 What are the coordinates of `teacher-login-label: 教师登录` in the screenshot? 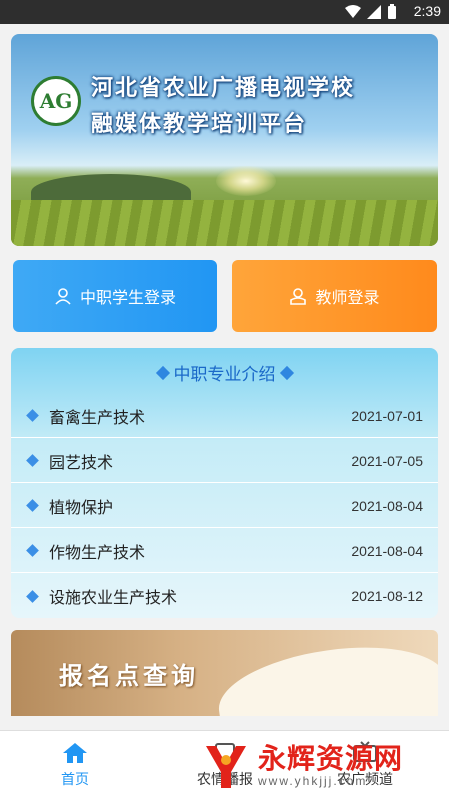 It's located at (347, 297).